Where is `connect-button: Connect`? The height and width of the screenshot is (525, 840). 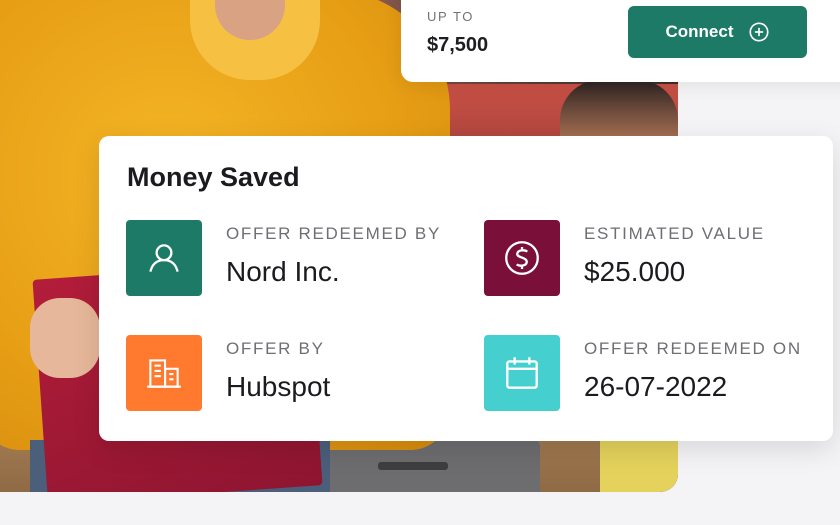 connect-button: Connect is located at coordinates (717, 32).